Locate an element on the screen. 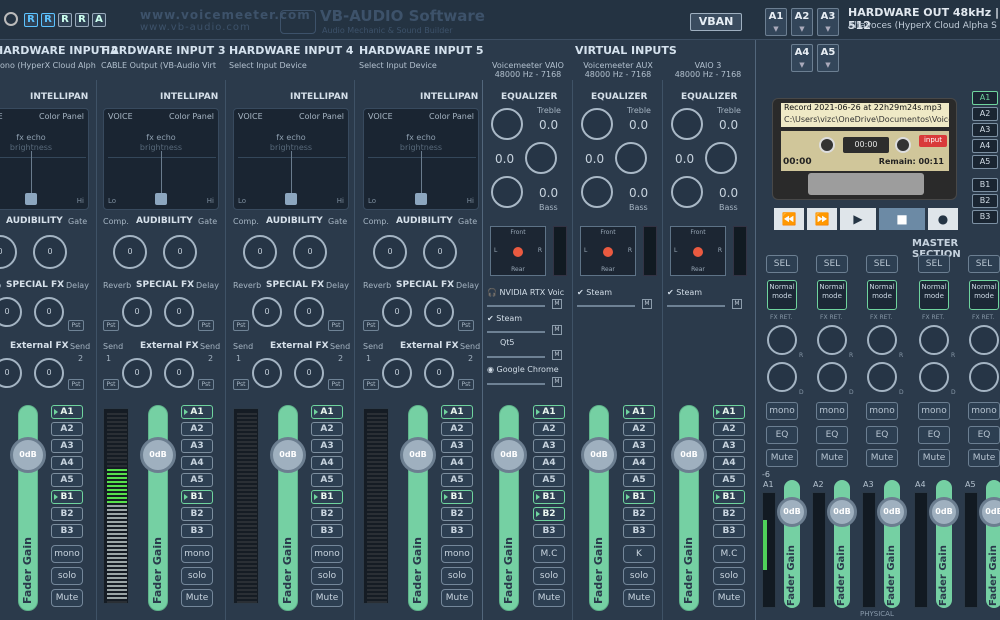  hw-out-a2-button: A2 ▼ is located at coordinates (802, 22).